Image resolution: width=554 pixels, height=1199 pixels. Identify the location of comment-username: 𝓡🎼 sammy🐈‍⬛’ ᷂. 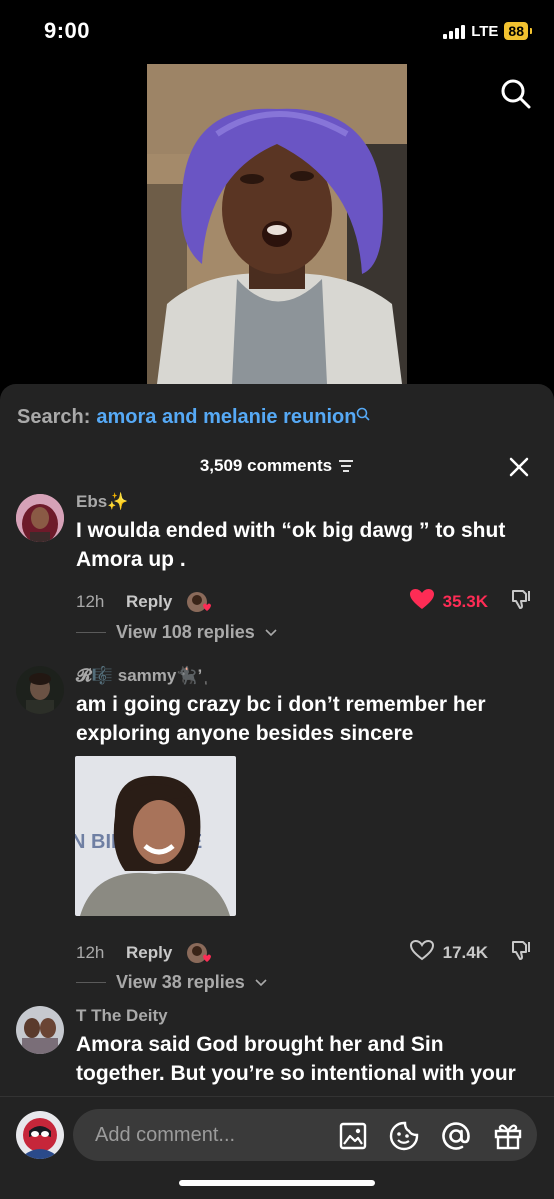
(305, 676).